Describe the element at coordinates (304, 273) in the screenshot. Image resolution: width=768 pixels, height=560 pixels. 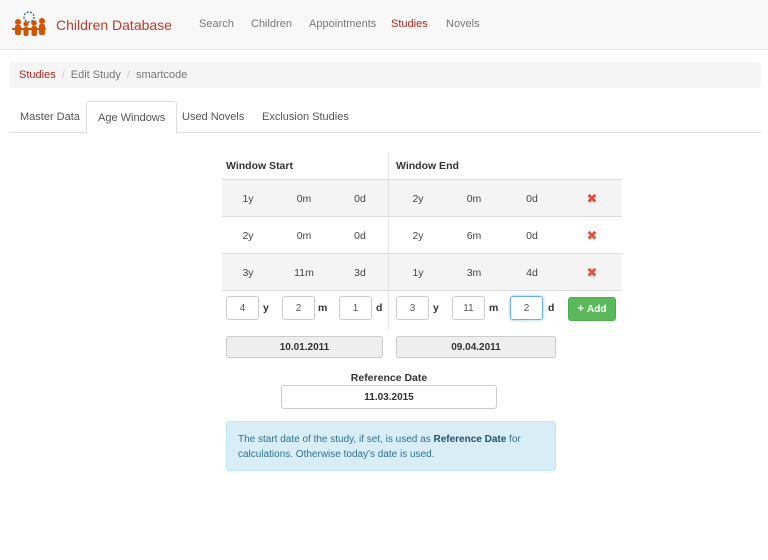
I see `start-months: 11m` at that location.